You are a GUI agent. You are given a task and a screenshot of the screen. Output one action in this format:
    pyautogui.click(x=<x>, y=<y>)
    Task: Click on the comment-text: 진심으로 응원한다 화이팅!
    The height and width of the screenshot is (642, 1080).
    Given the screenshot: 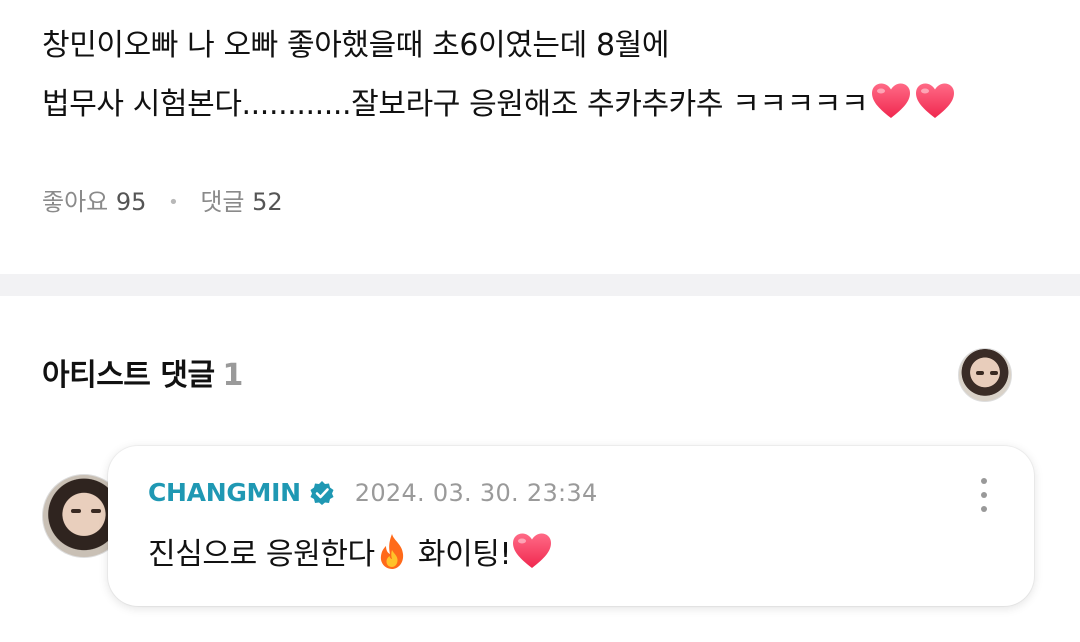 What is the action you would take?
    pyautogui.click(x=350, y=553)
    